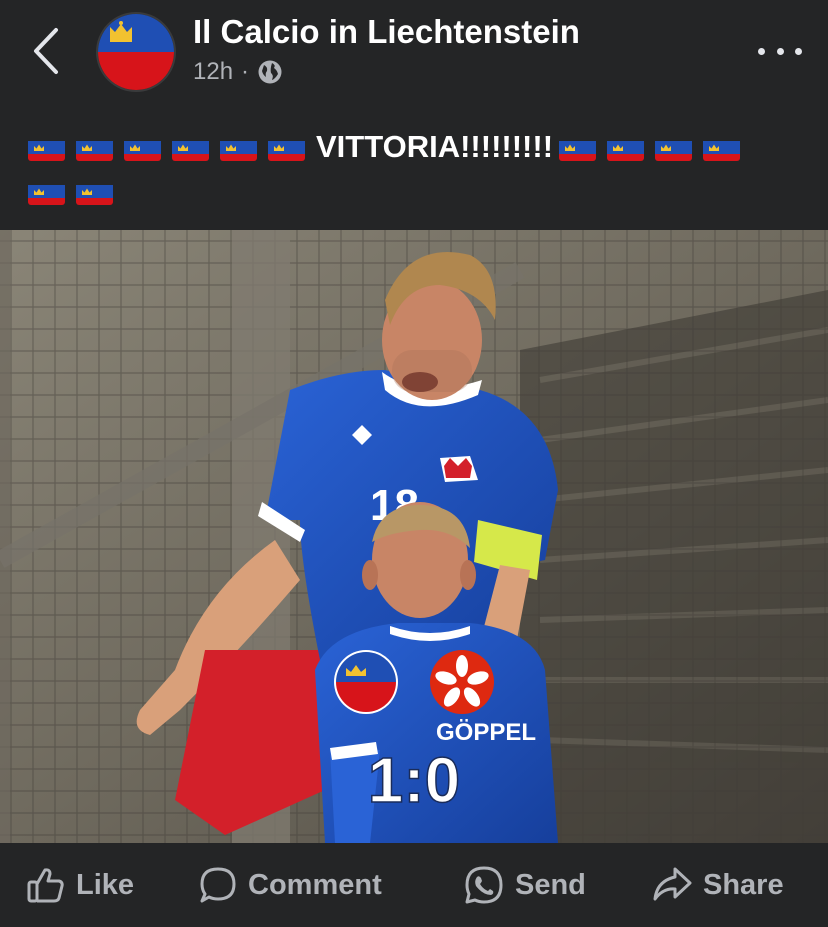 The width and height of the screenshot is (828, 927). I want to click on share-button: Share, so click(717, 885).